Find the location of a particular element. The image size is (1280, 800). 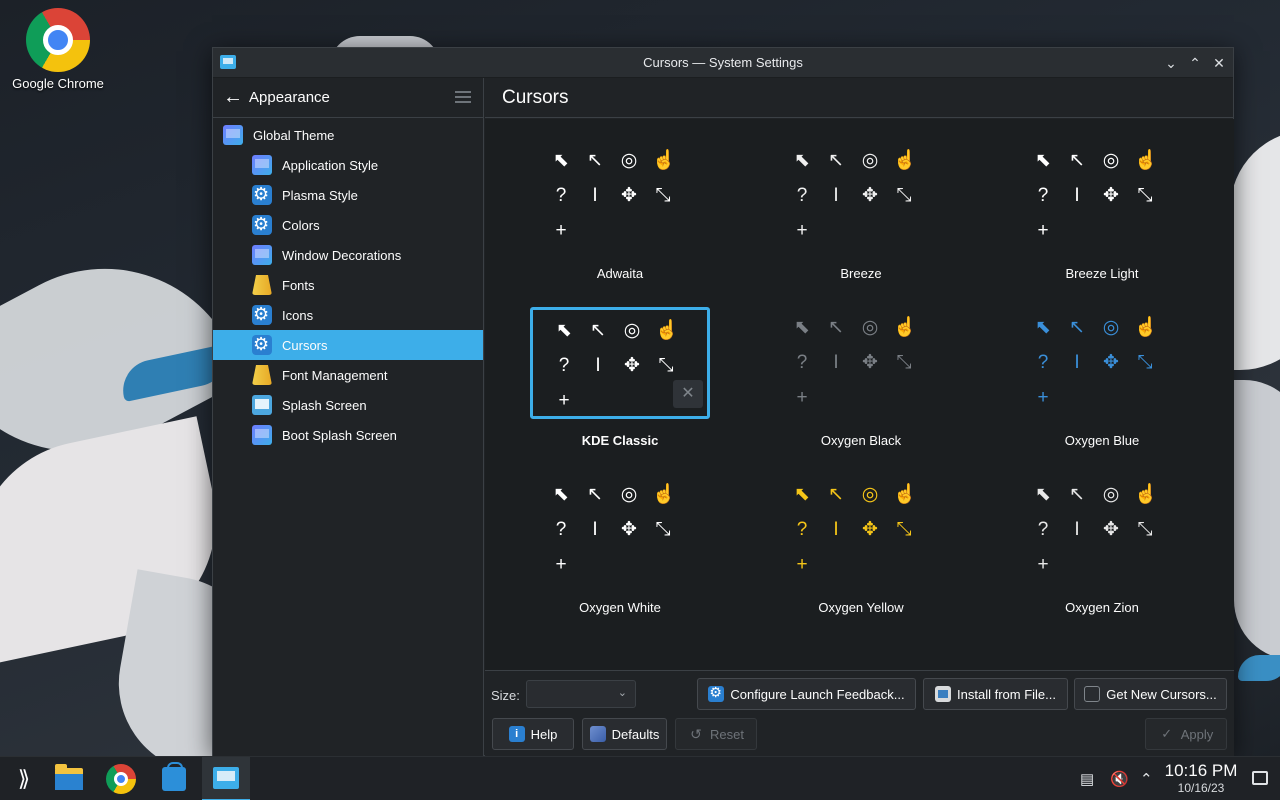

taskbar-dolphin is located at coordinates (69, 778).